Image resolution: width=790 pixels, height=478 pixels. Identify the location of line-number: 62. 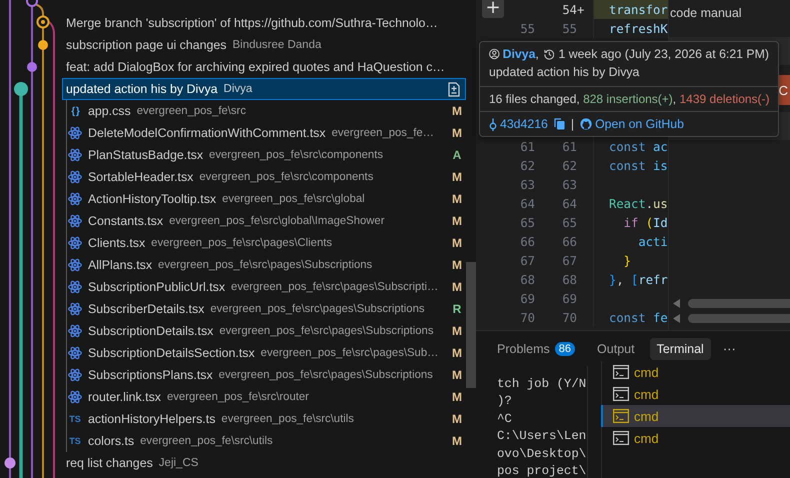
(527, 165).